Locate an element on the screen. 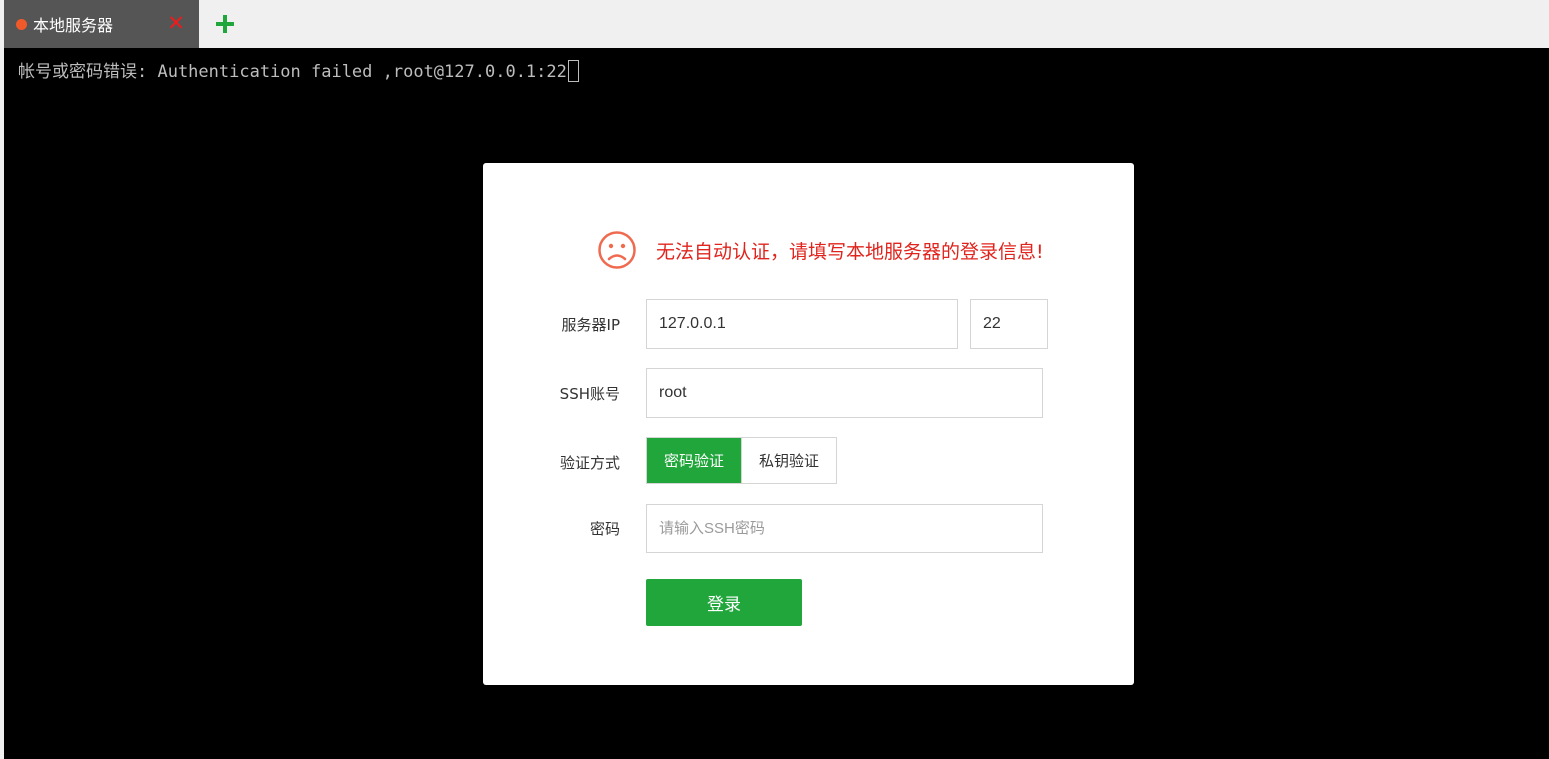  tab-status-dot is located at coordinates (21, 24).